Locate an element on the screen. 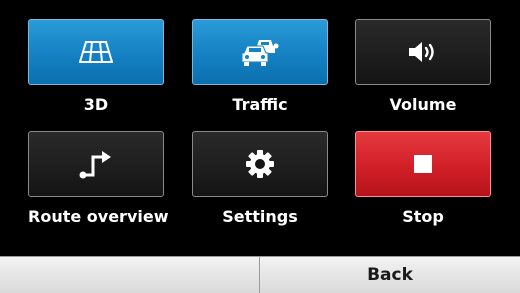 This screenshot has height=293, width=520. settings-button is located at coordinates (260, 164).